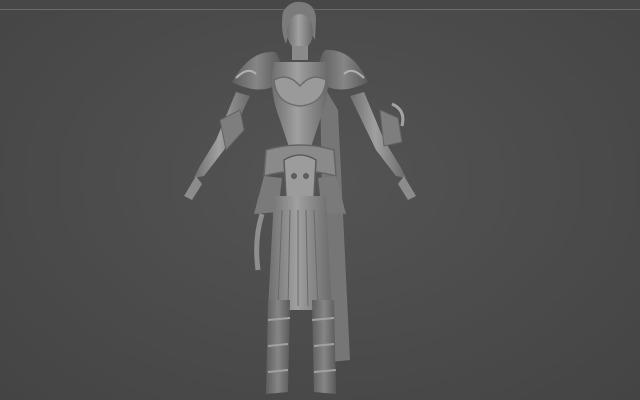 This screenshot has width=640, height=400. I want to click on left-hand, so click(193, 188).